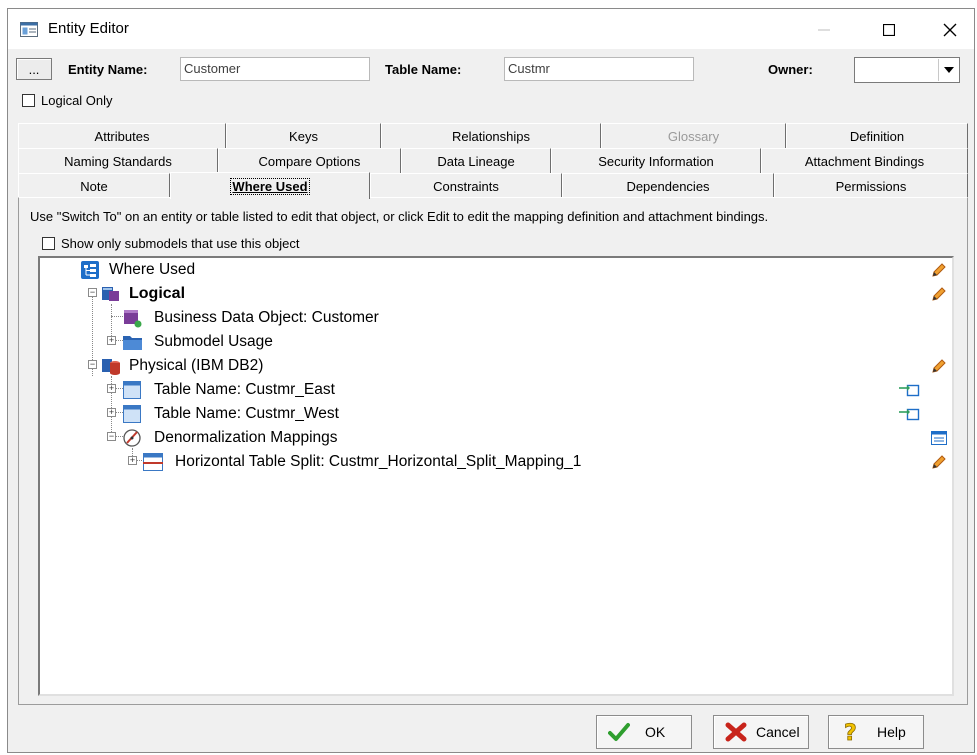  I want to click on submodels-row: Show only submodels that use this object, so click(170, 243).